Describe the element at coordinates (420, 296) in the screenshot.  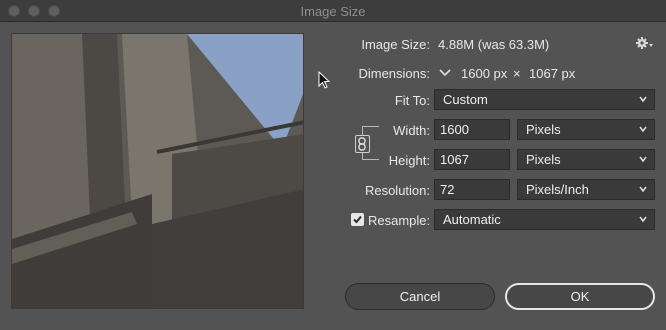
I see `cancel-button: Cancel` at that location.